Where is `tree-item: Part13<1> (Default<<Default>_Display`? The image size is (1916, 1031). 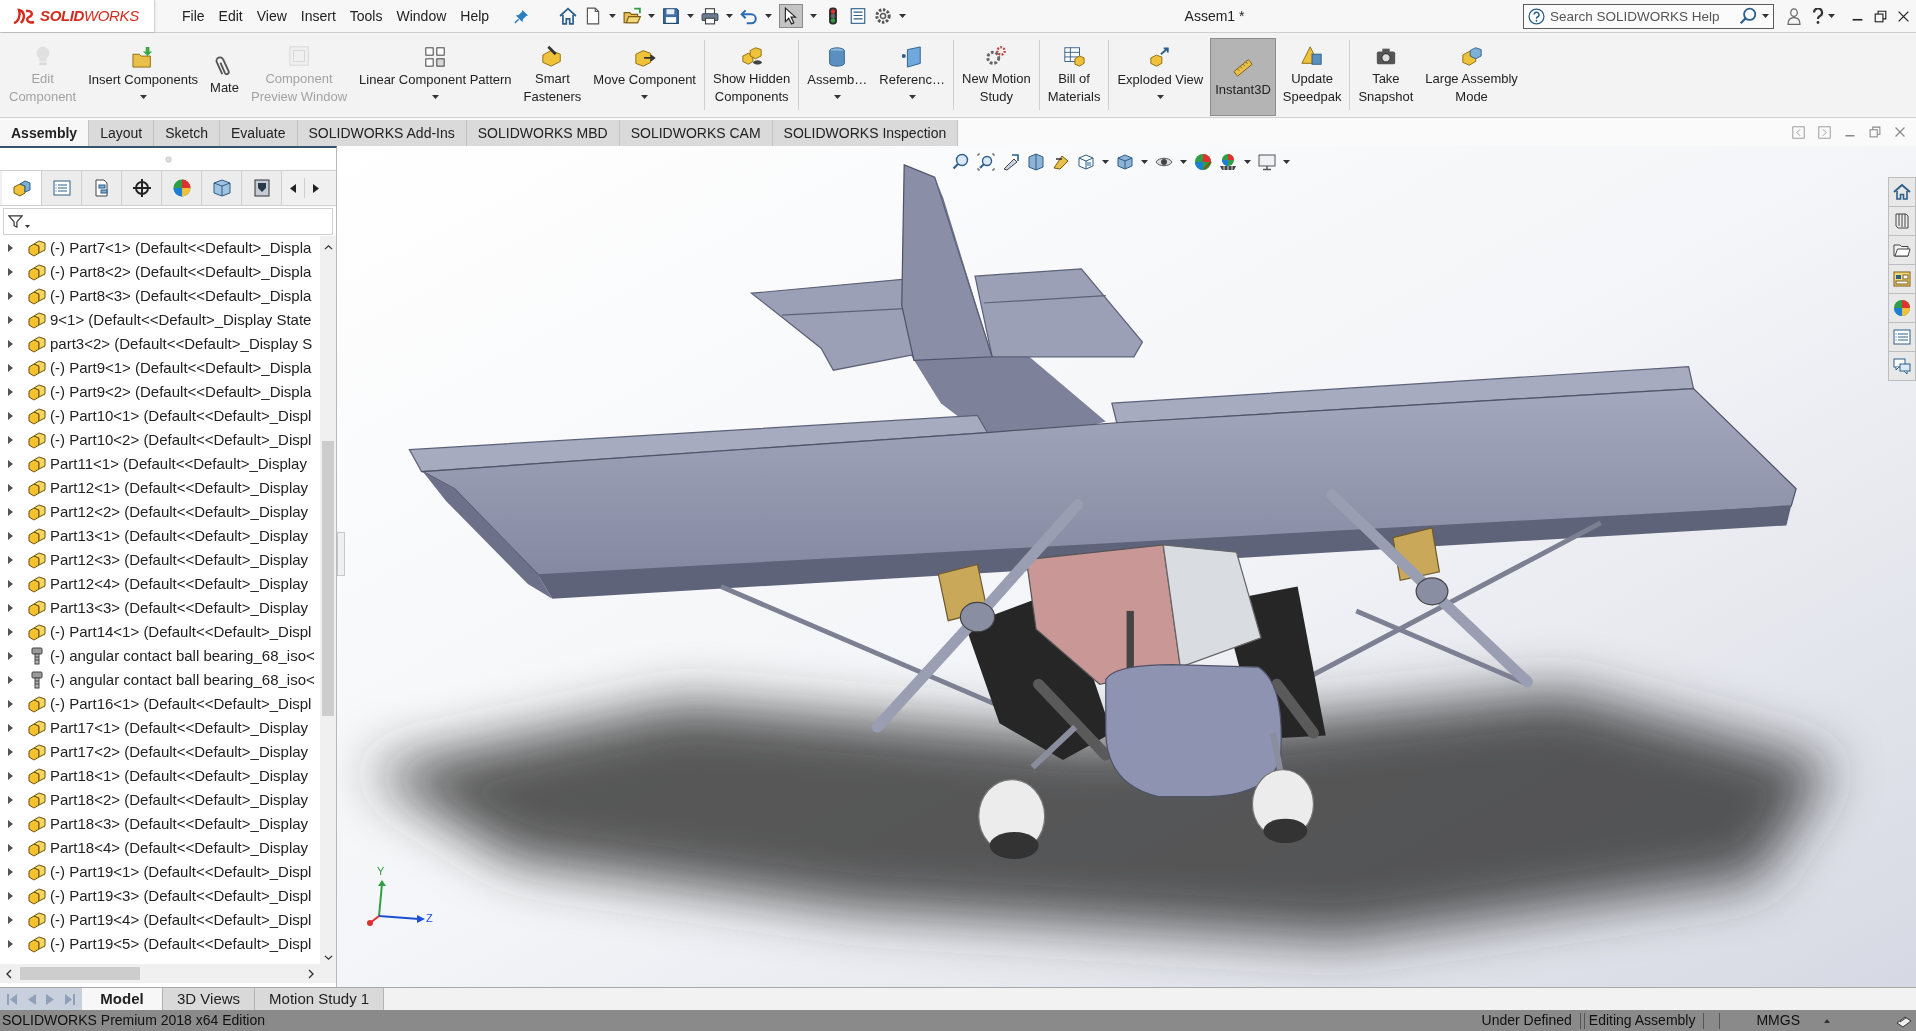
tree-item: Part13<1> (Default<<Default>_Display is located at coordinates (160, 536).